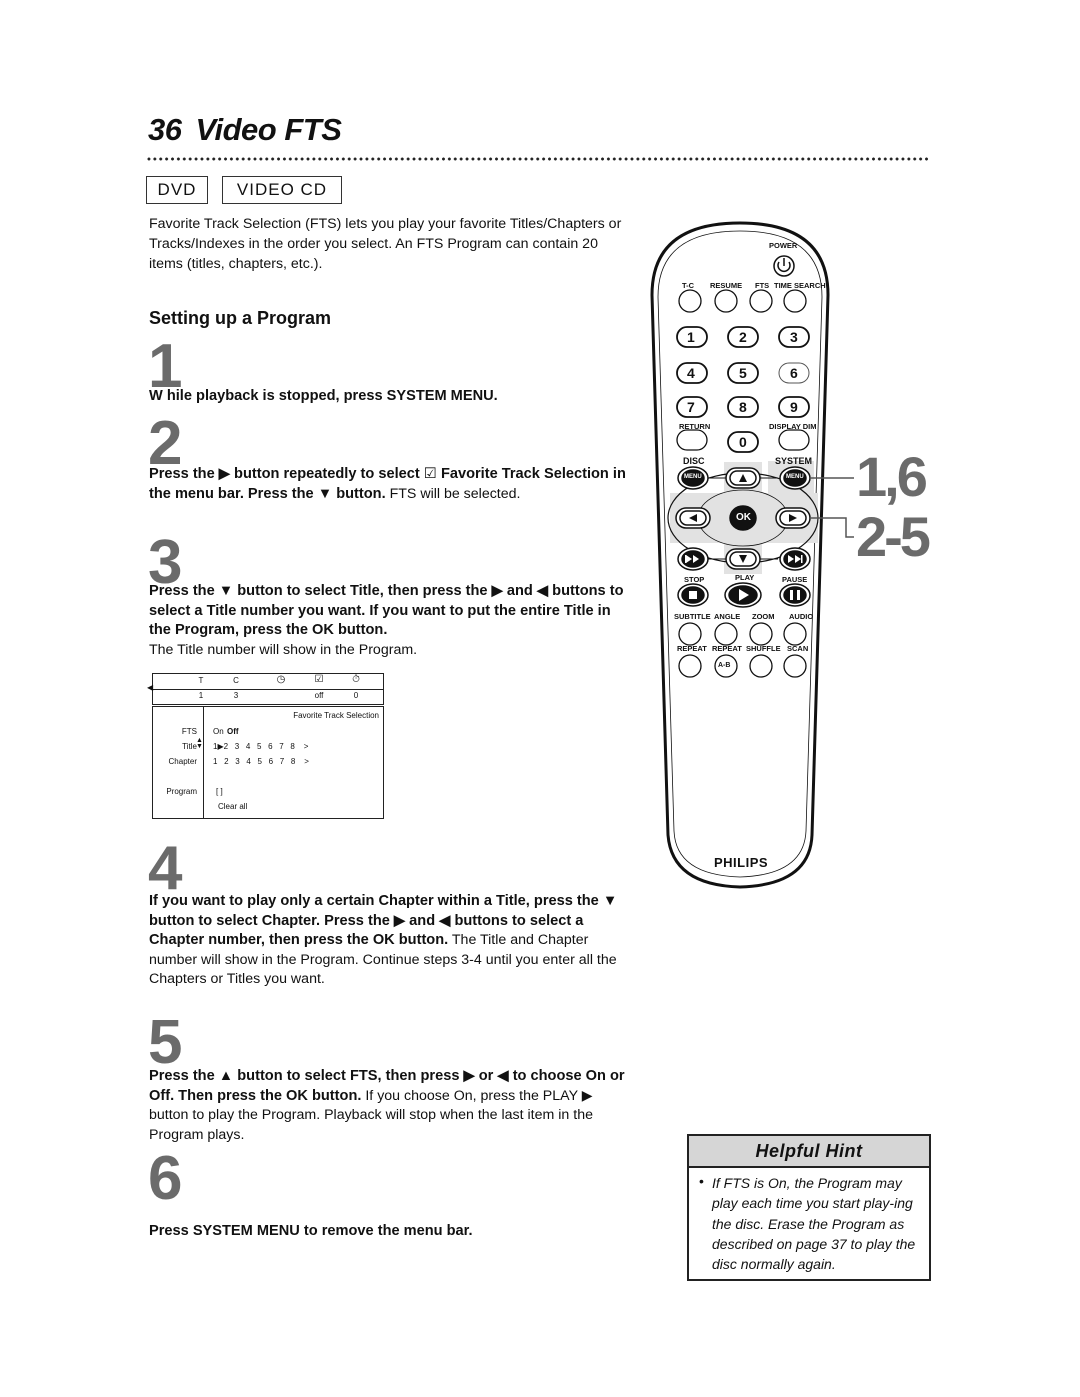  Describe the element at coordinates (265, 689) in the screenshot. I see `osd-menu-bar: T C ◷ ☑ ⏱ ◀ 1 3 off 0` at that location.